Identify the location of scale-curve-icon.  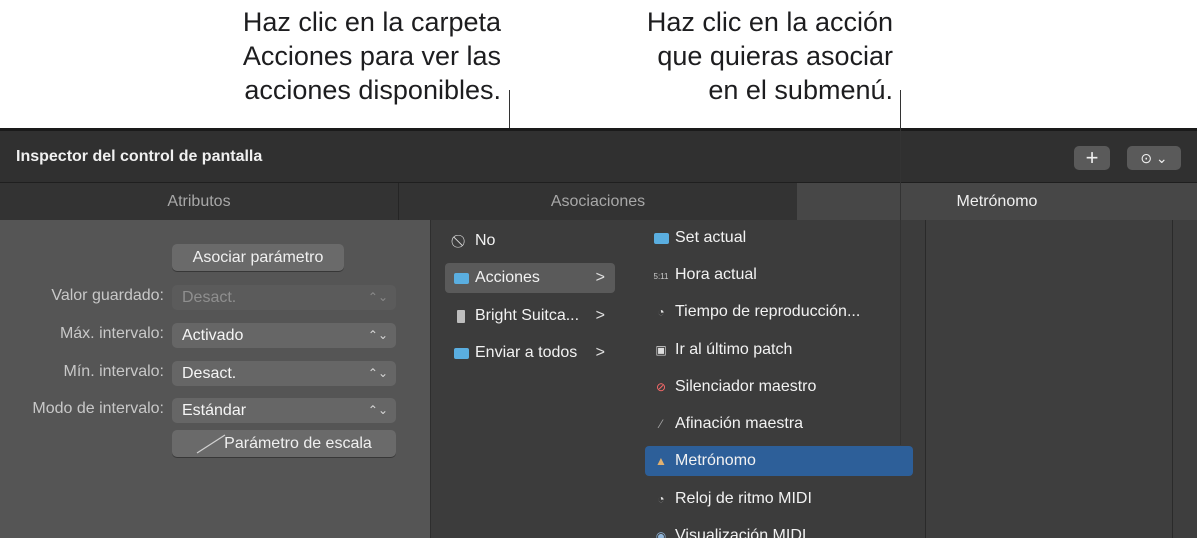
(211, 444).